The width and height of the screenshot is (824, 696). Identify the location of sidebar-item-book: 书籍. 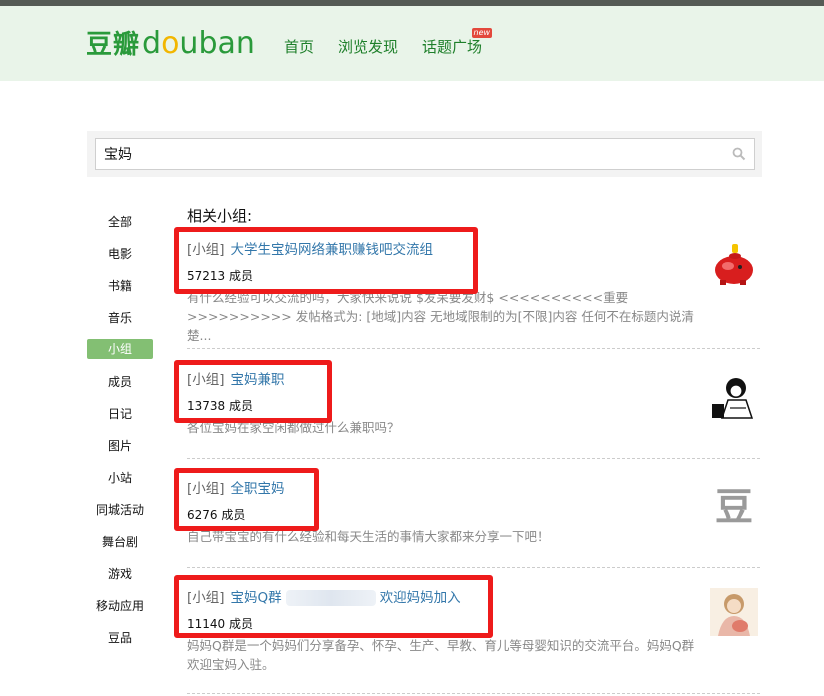
(120, 285).